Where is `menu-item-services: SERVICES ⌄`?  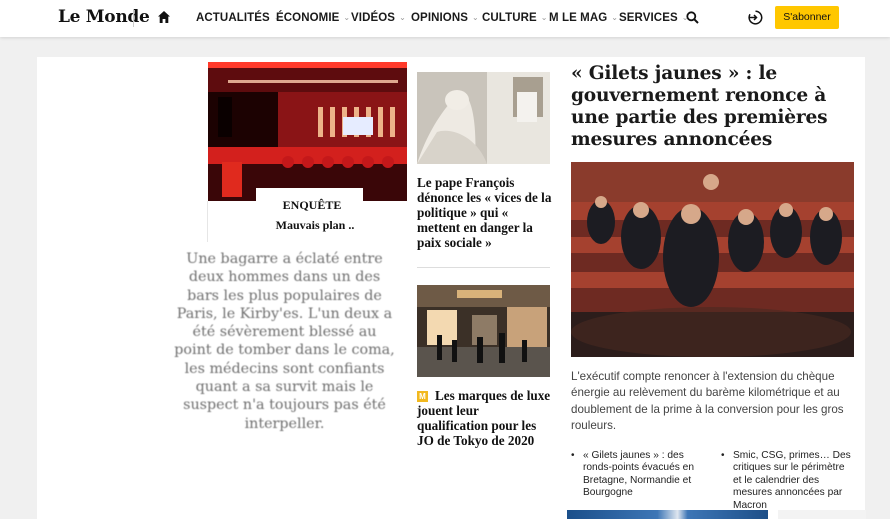 menu-item-services: SERVICES ⌄ is located at coordinates (654, 18).